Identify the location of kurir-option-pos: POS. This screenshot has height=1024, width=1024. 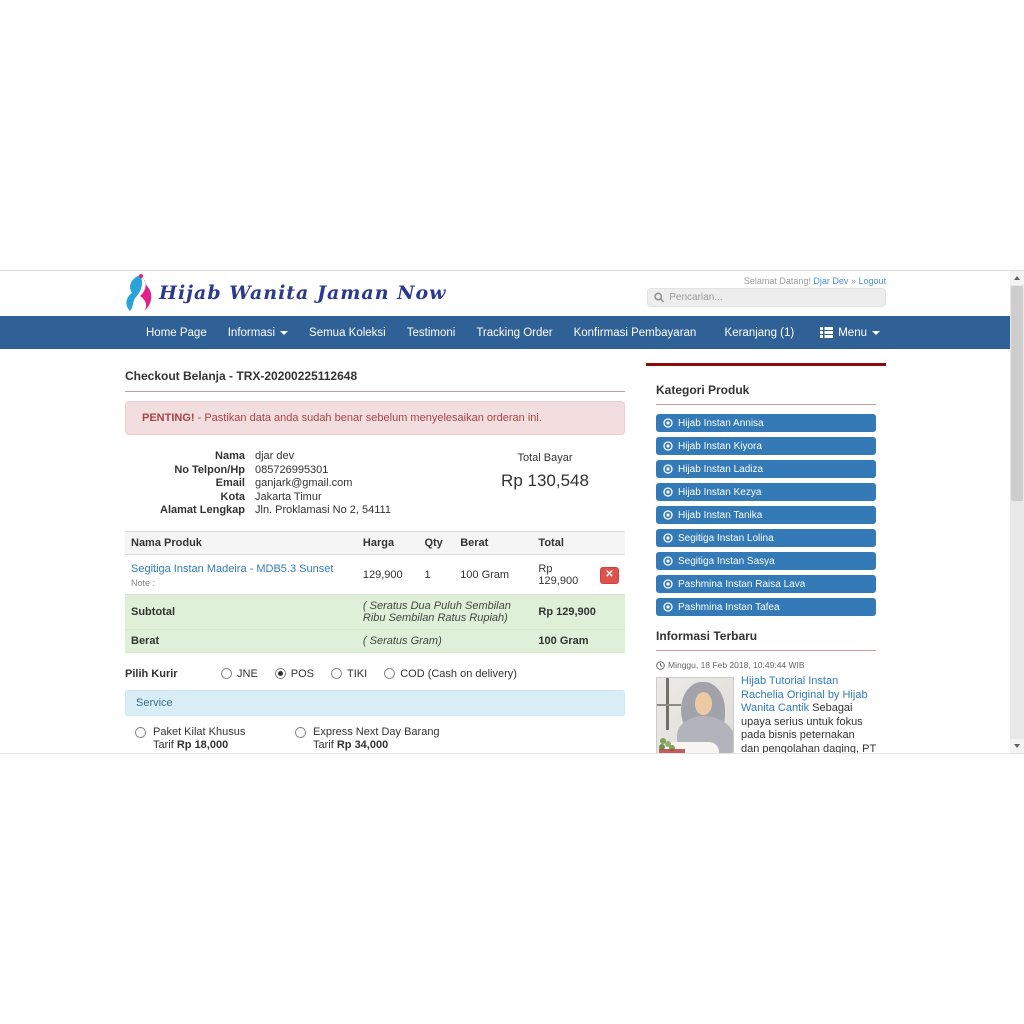
(294, 674).